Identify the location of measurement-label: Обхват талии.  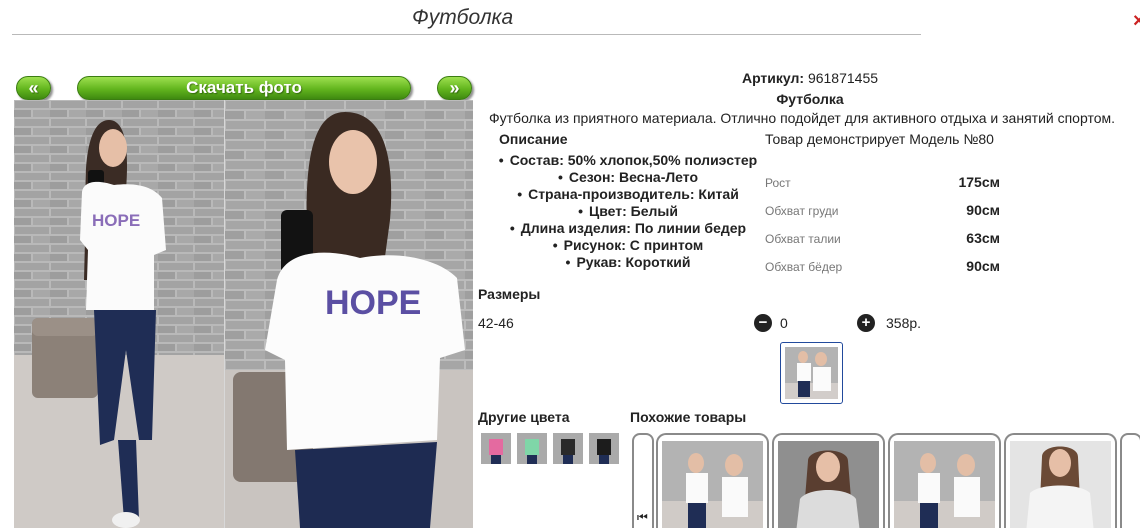
(803, 239).